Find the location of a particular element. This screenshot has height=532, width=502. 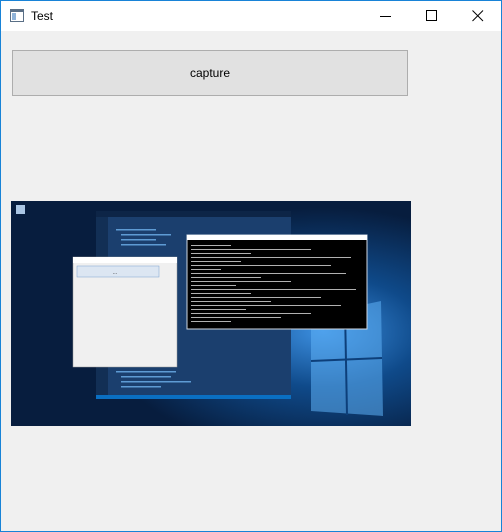

minimize-icon is located at coordinates (385, 16).